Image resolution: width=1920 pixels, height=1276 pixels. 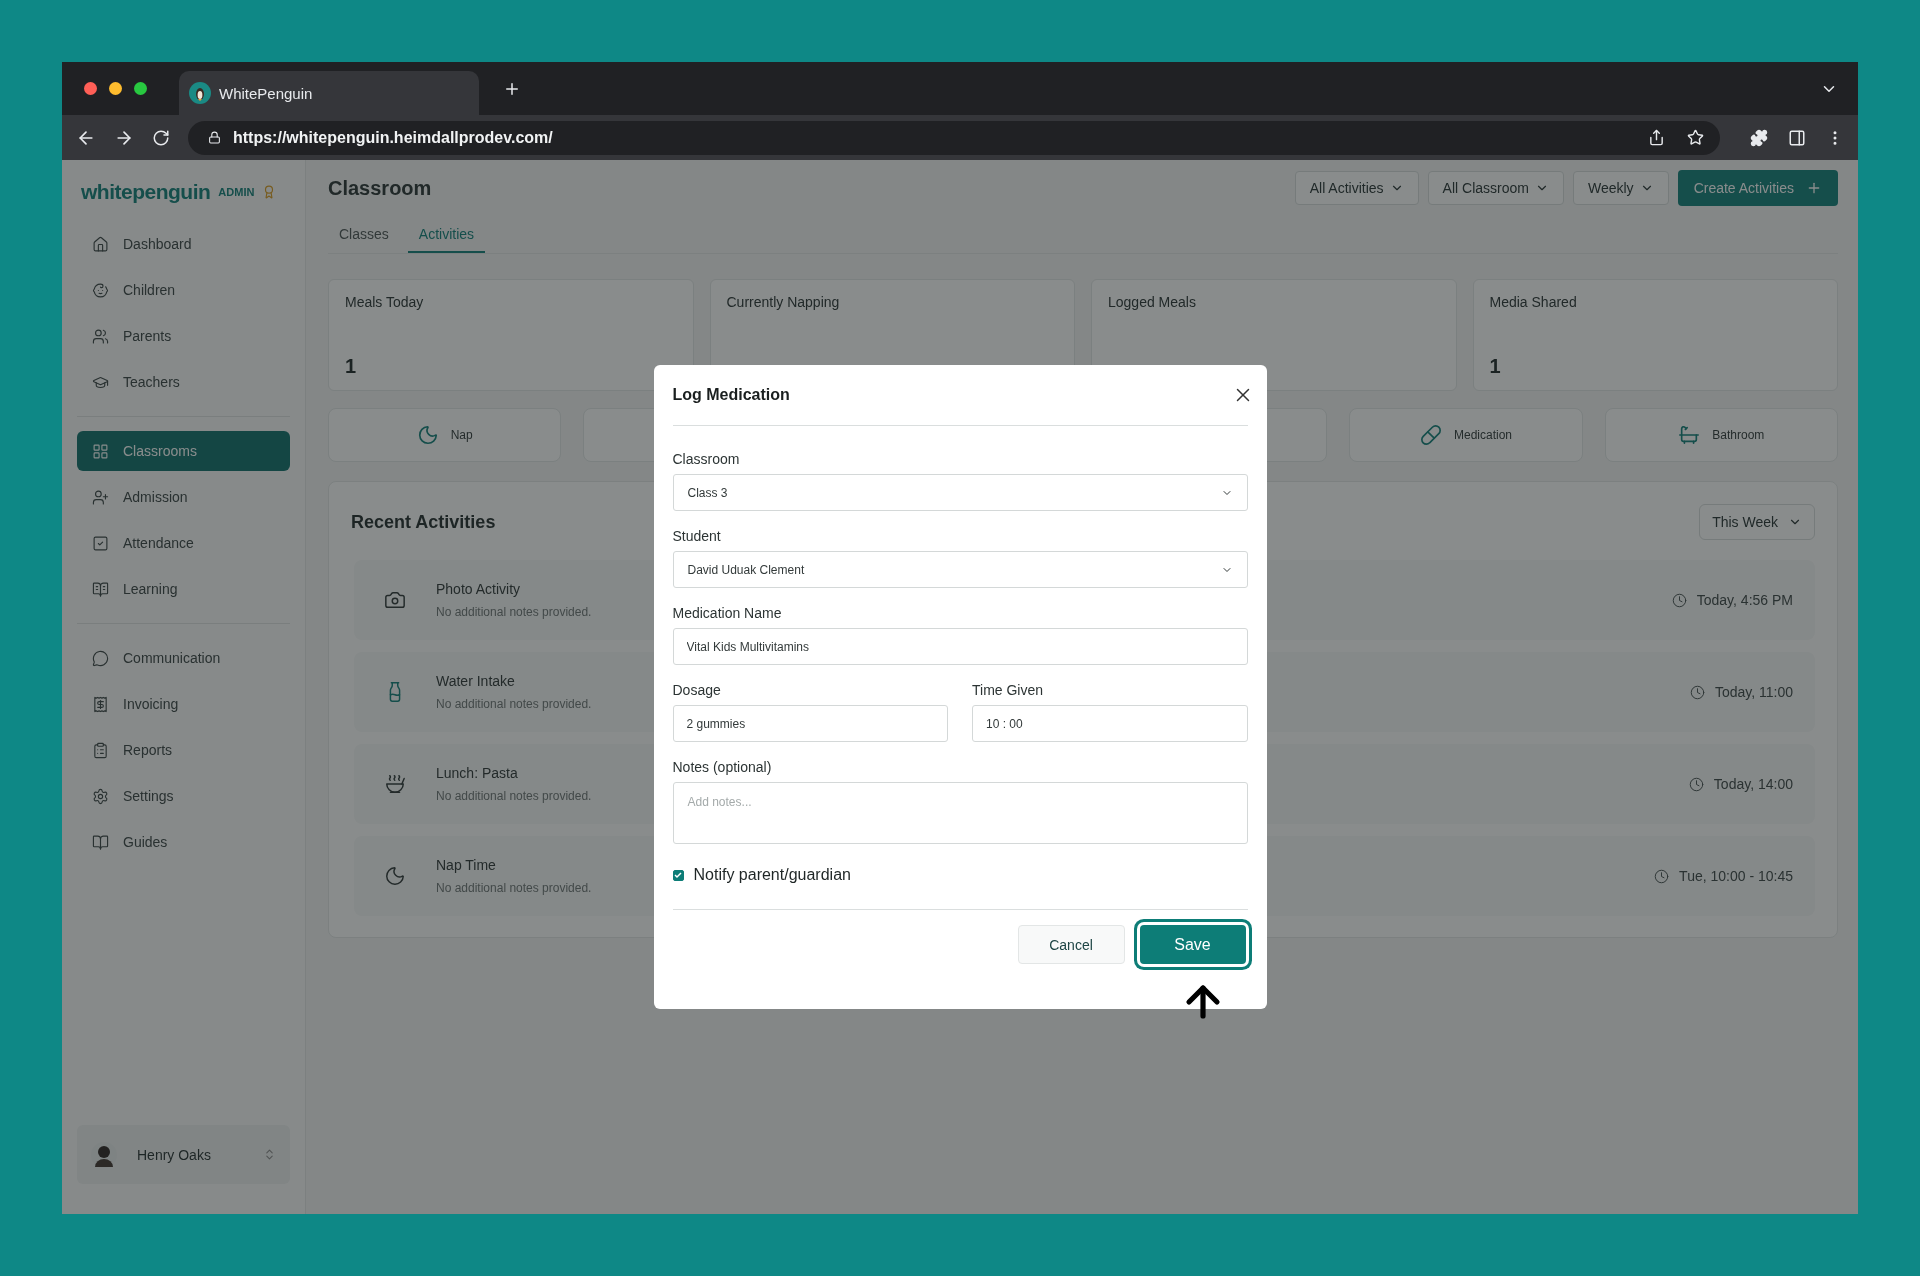 I want to click on dialog-title: Log Medication, so click(x=731, y=395).